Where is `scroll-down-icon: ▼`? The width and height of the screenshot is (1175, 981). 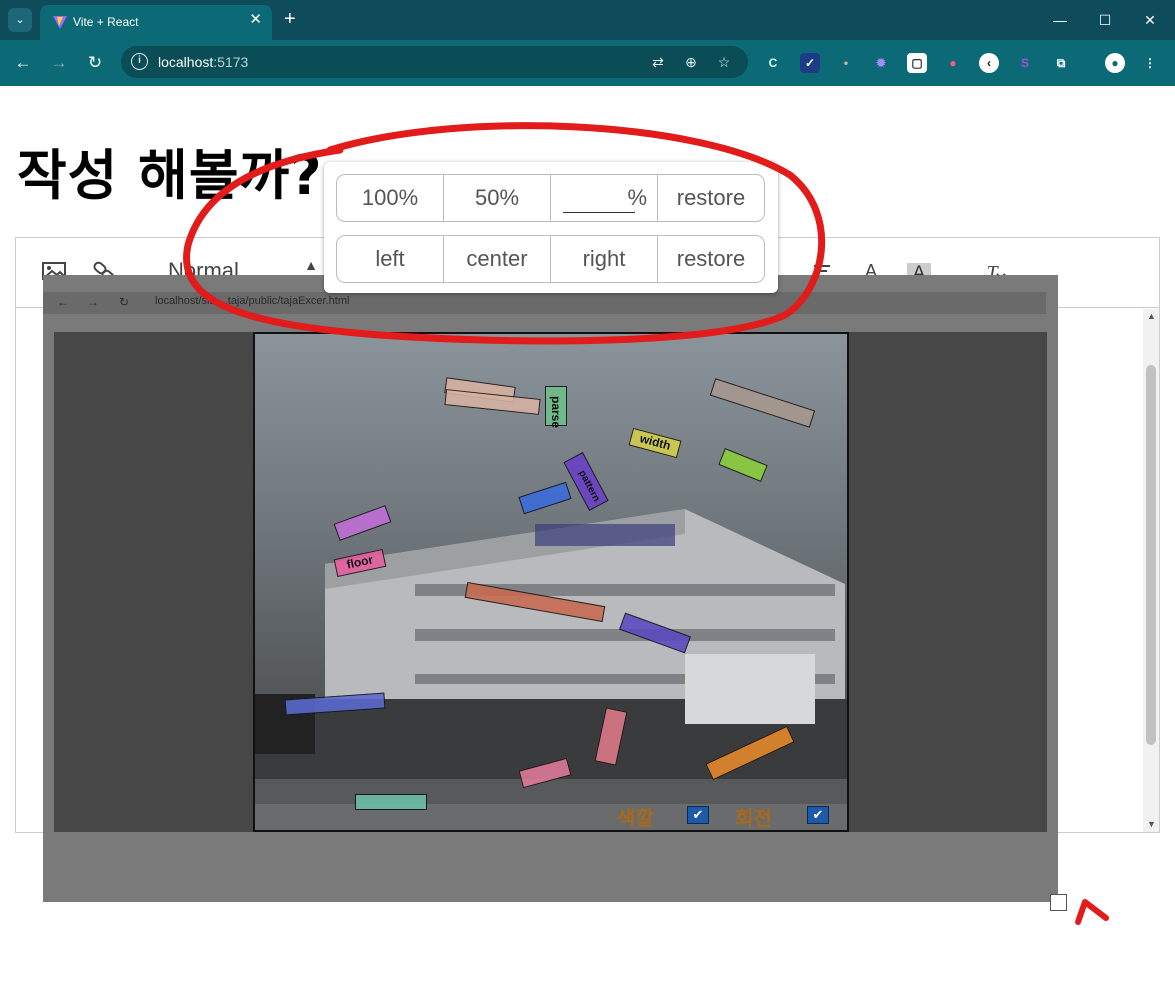 scroll-down-icon: ▼ is located at coordinates (1151, 824).